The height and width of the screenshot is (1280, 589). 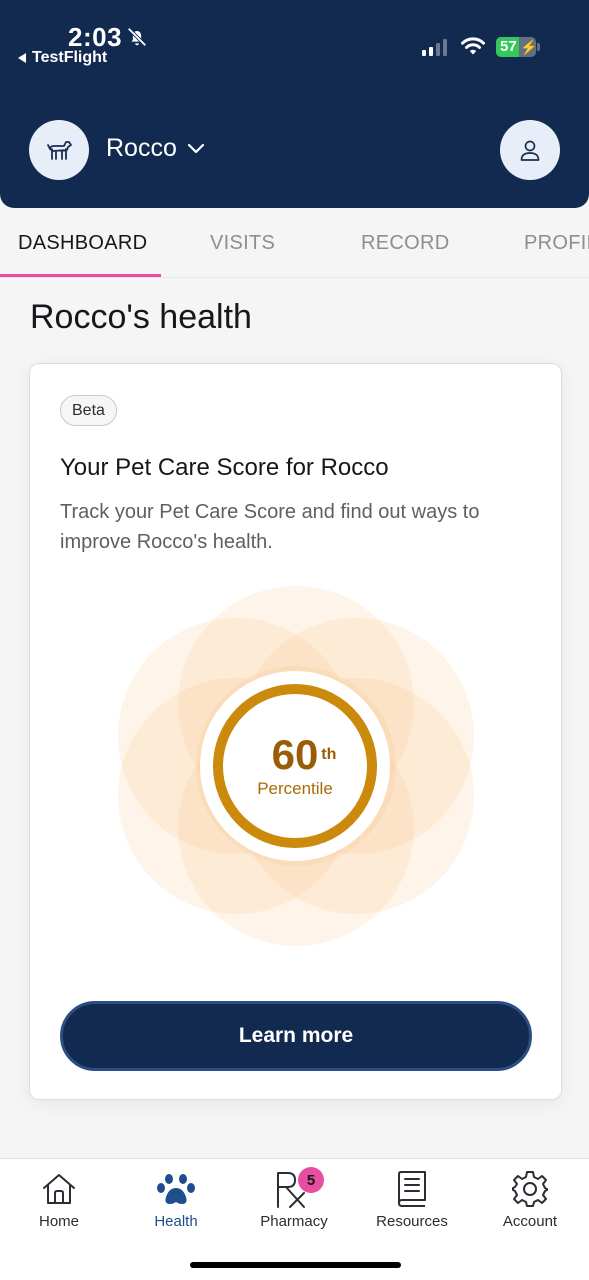 What do you see at coordinates (242, 243) in the screenshot?
I see `tab-visits: VISITS` at bounding box center [242, 243].